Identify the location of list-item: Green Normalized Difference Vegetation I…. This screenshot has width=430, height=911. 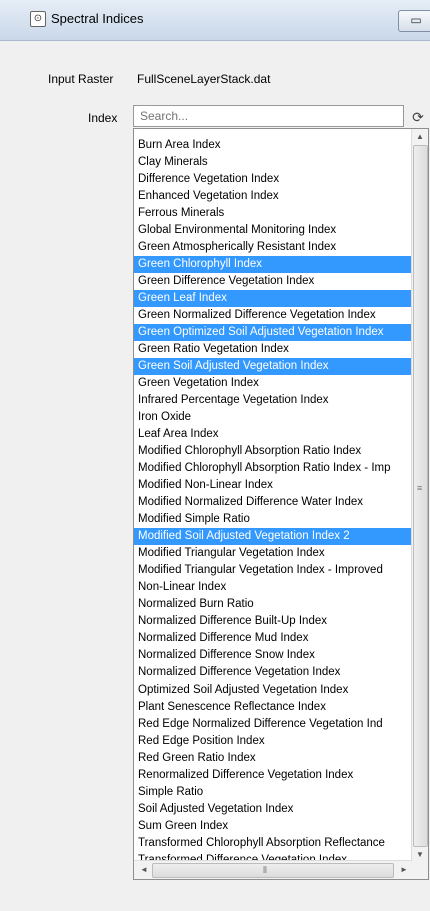
(273, 315).